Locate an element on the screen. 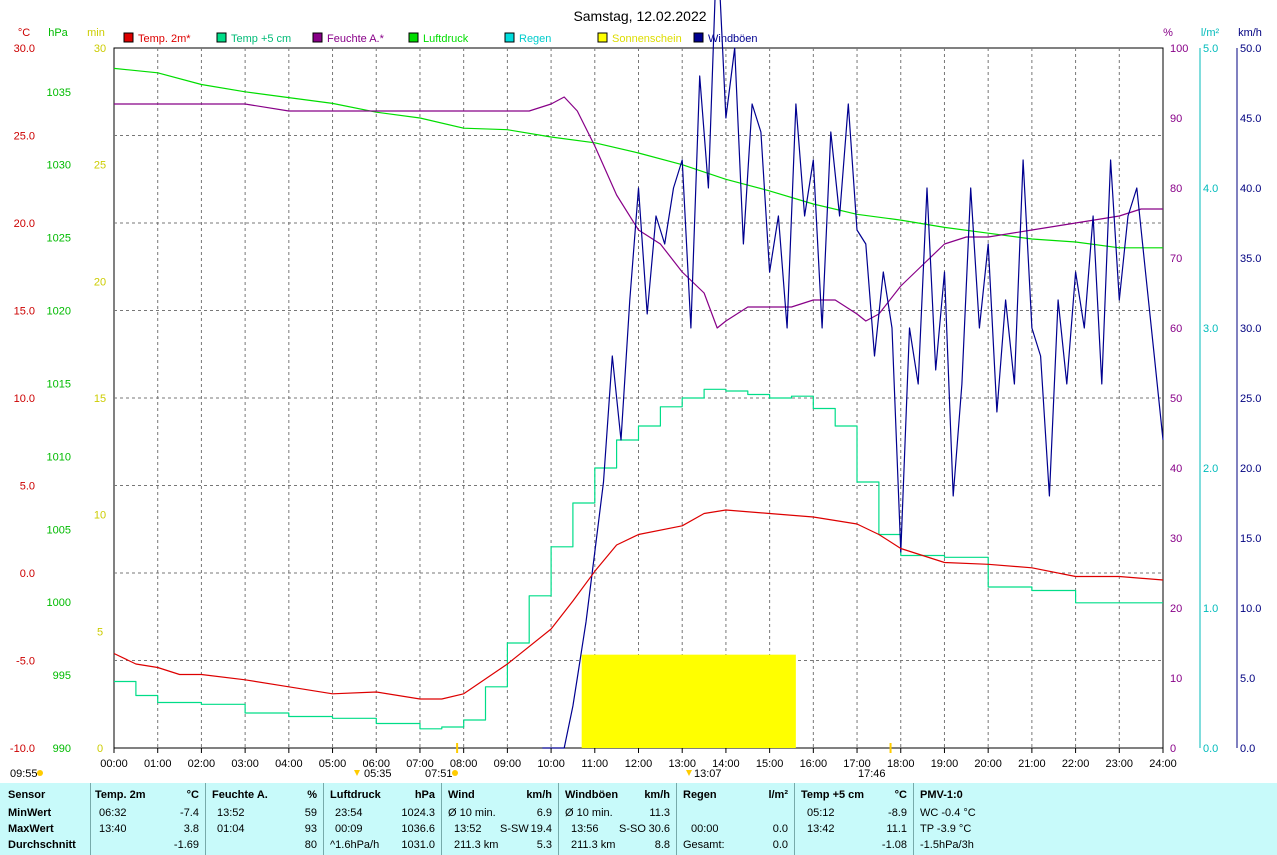  t5-max-time: 13:42 is located at coordinates (821, 829).